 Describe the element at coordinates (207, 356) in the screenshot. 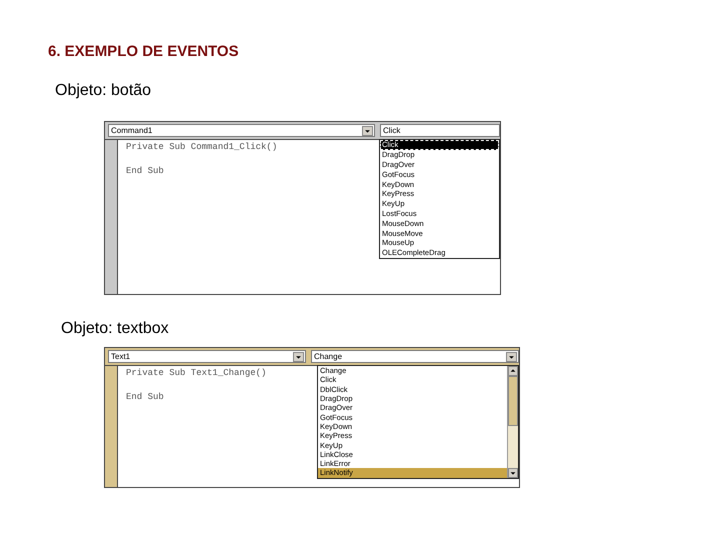

I see `object-dropdown: Text1` at that location.